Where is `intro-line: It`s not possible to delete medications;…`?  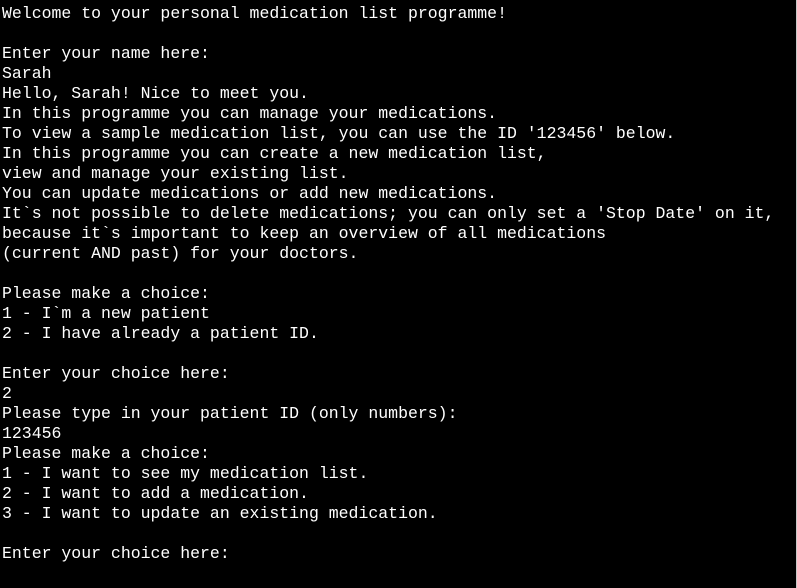 intro-line: It`s not possible to delete medications;… is located at coordinates (388, 213).